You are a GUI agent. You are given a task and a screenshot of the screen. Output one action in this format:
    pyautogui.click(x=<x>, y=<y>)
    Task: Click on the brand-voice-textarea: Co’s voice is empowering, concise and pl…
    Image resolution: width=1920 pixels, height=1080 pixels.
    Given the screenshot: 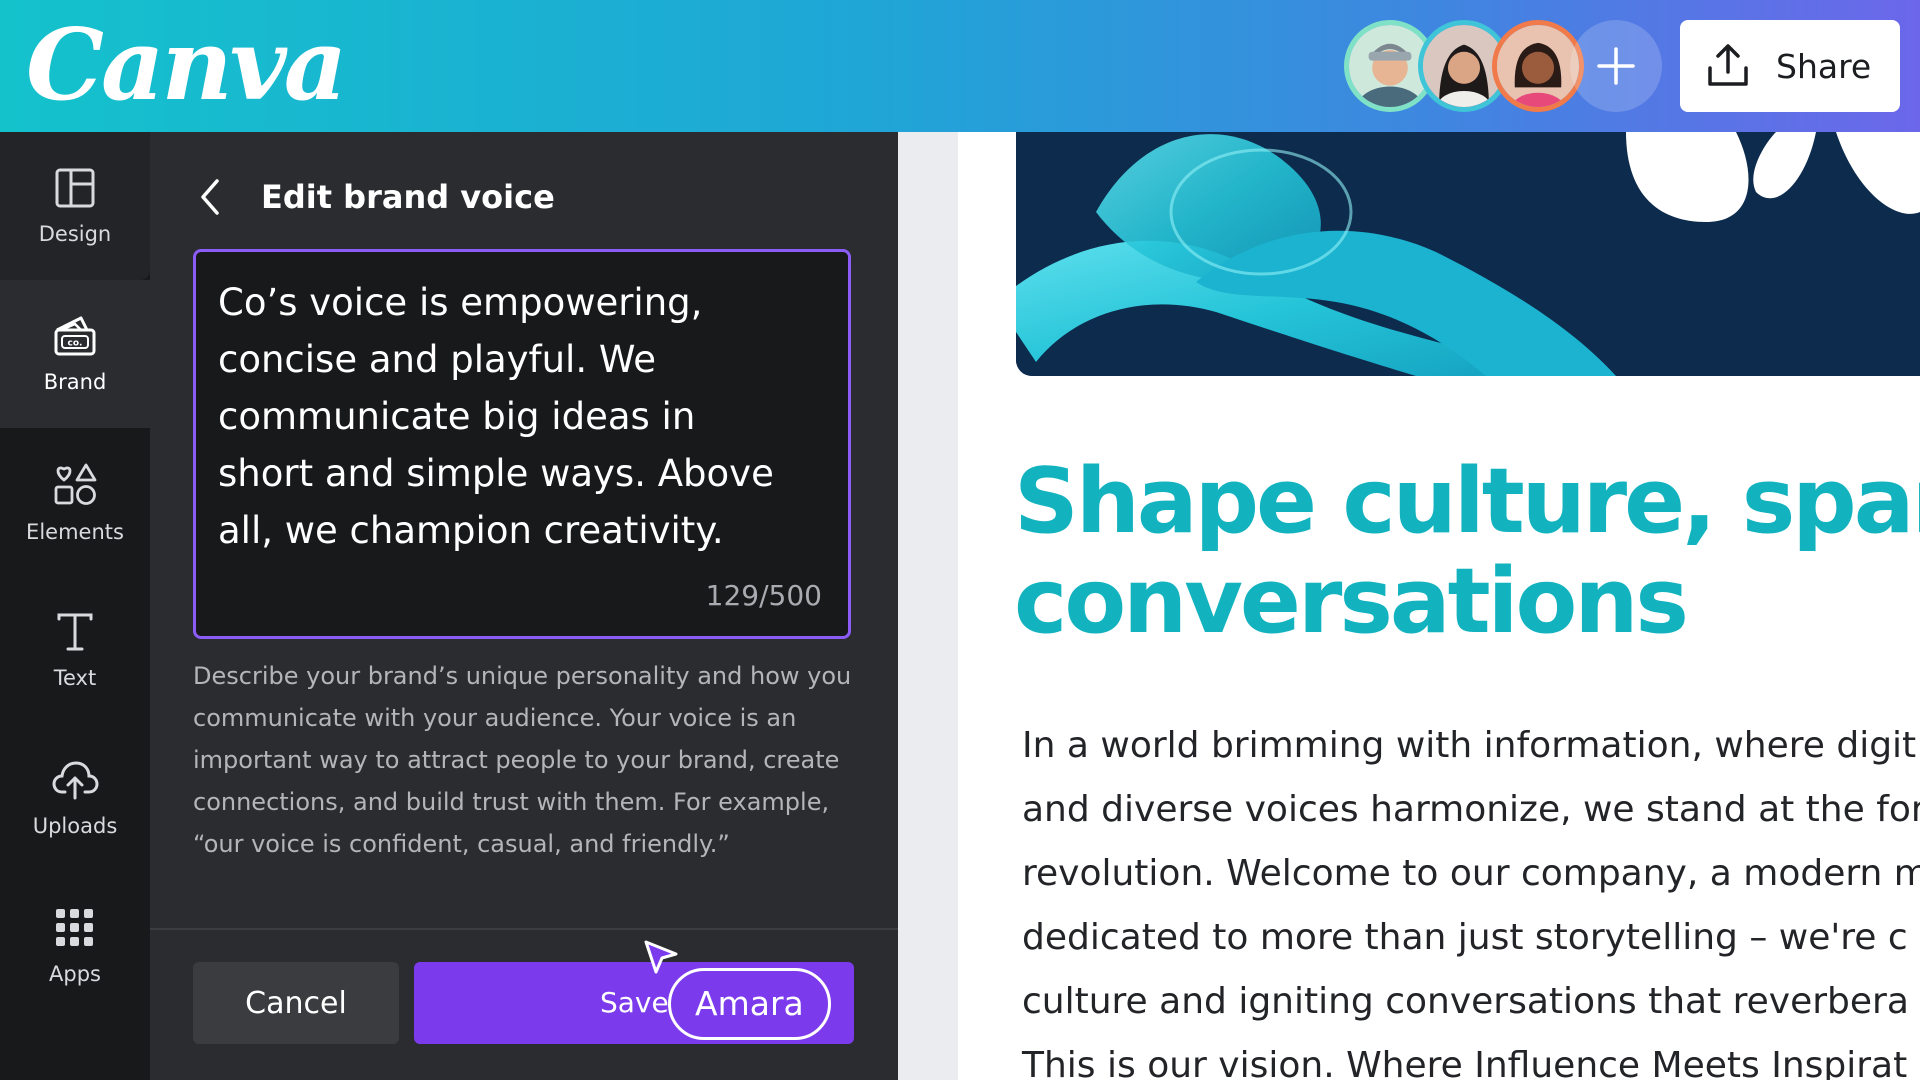 What is the action you would take?
    pyautogui.click(x=522, y=444)
    